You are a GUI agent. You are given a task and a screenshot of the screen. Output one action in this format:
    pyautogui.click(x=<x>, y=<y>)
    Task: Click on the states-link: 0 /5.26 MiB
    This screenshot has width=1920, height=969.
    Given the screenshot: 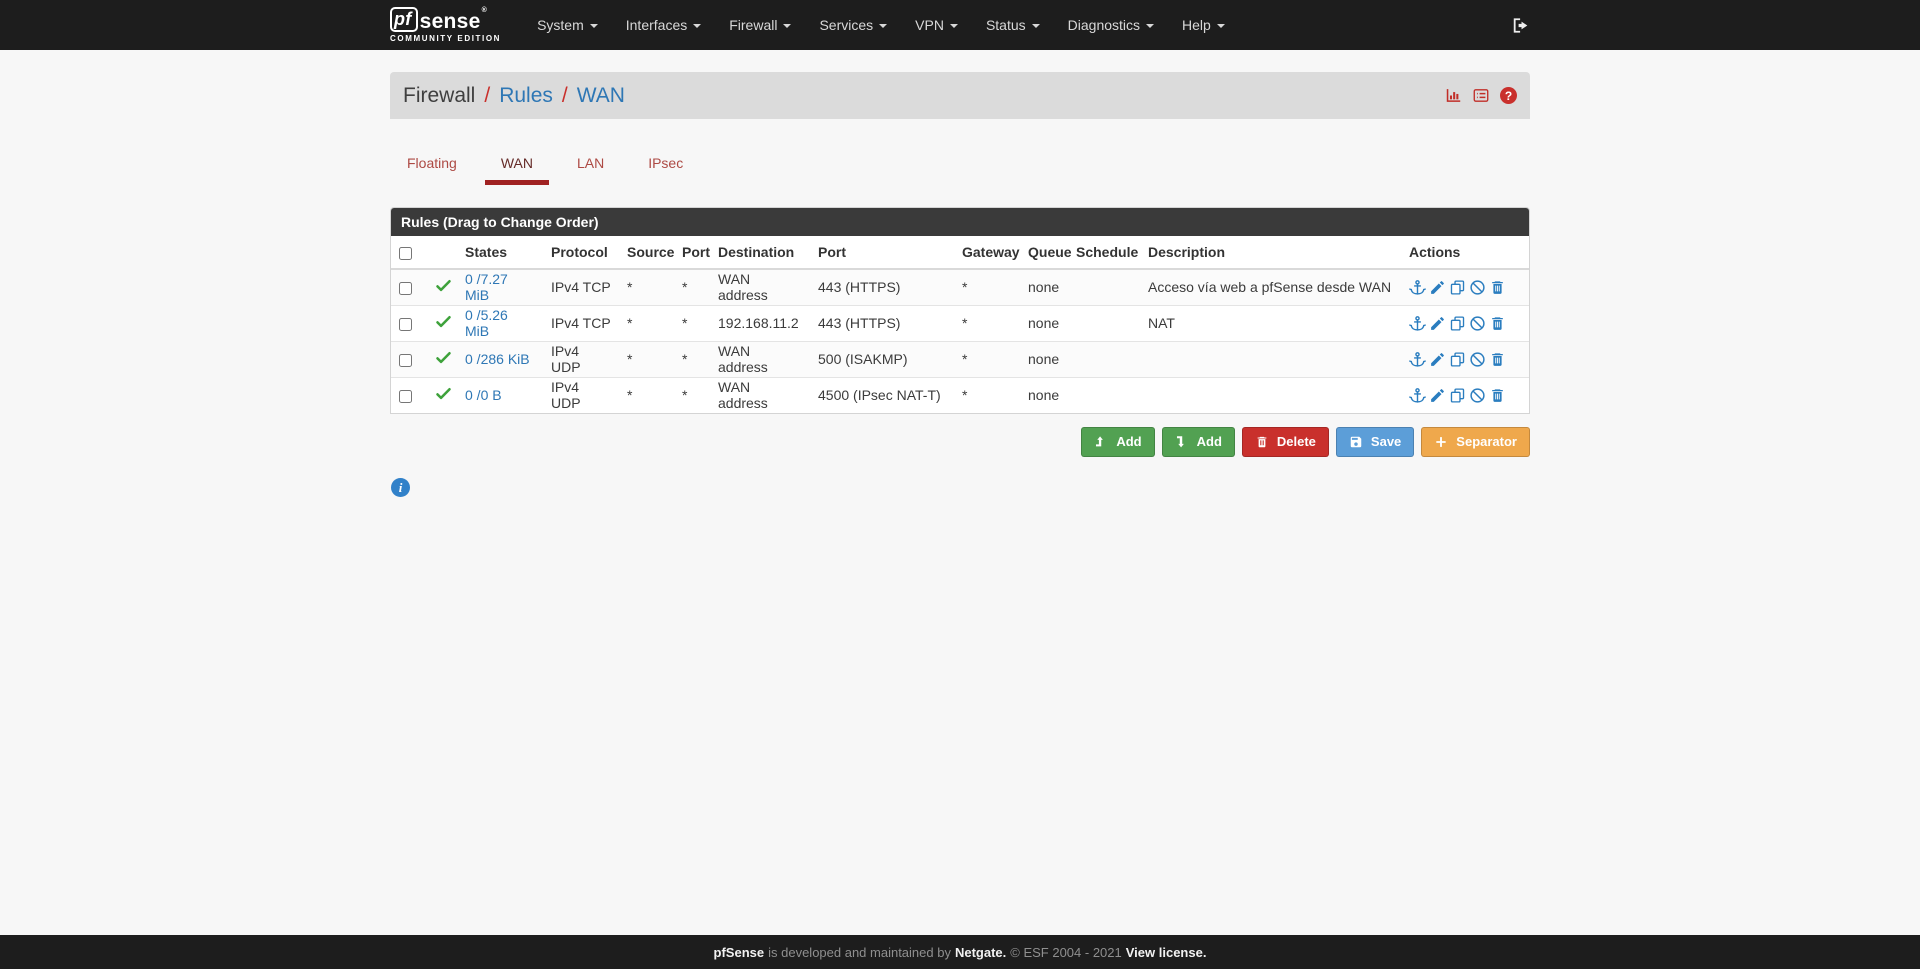 What is the action you would take?
    pyautogui.click(x=486, y=323)
    